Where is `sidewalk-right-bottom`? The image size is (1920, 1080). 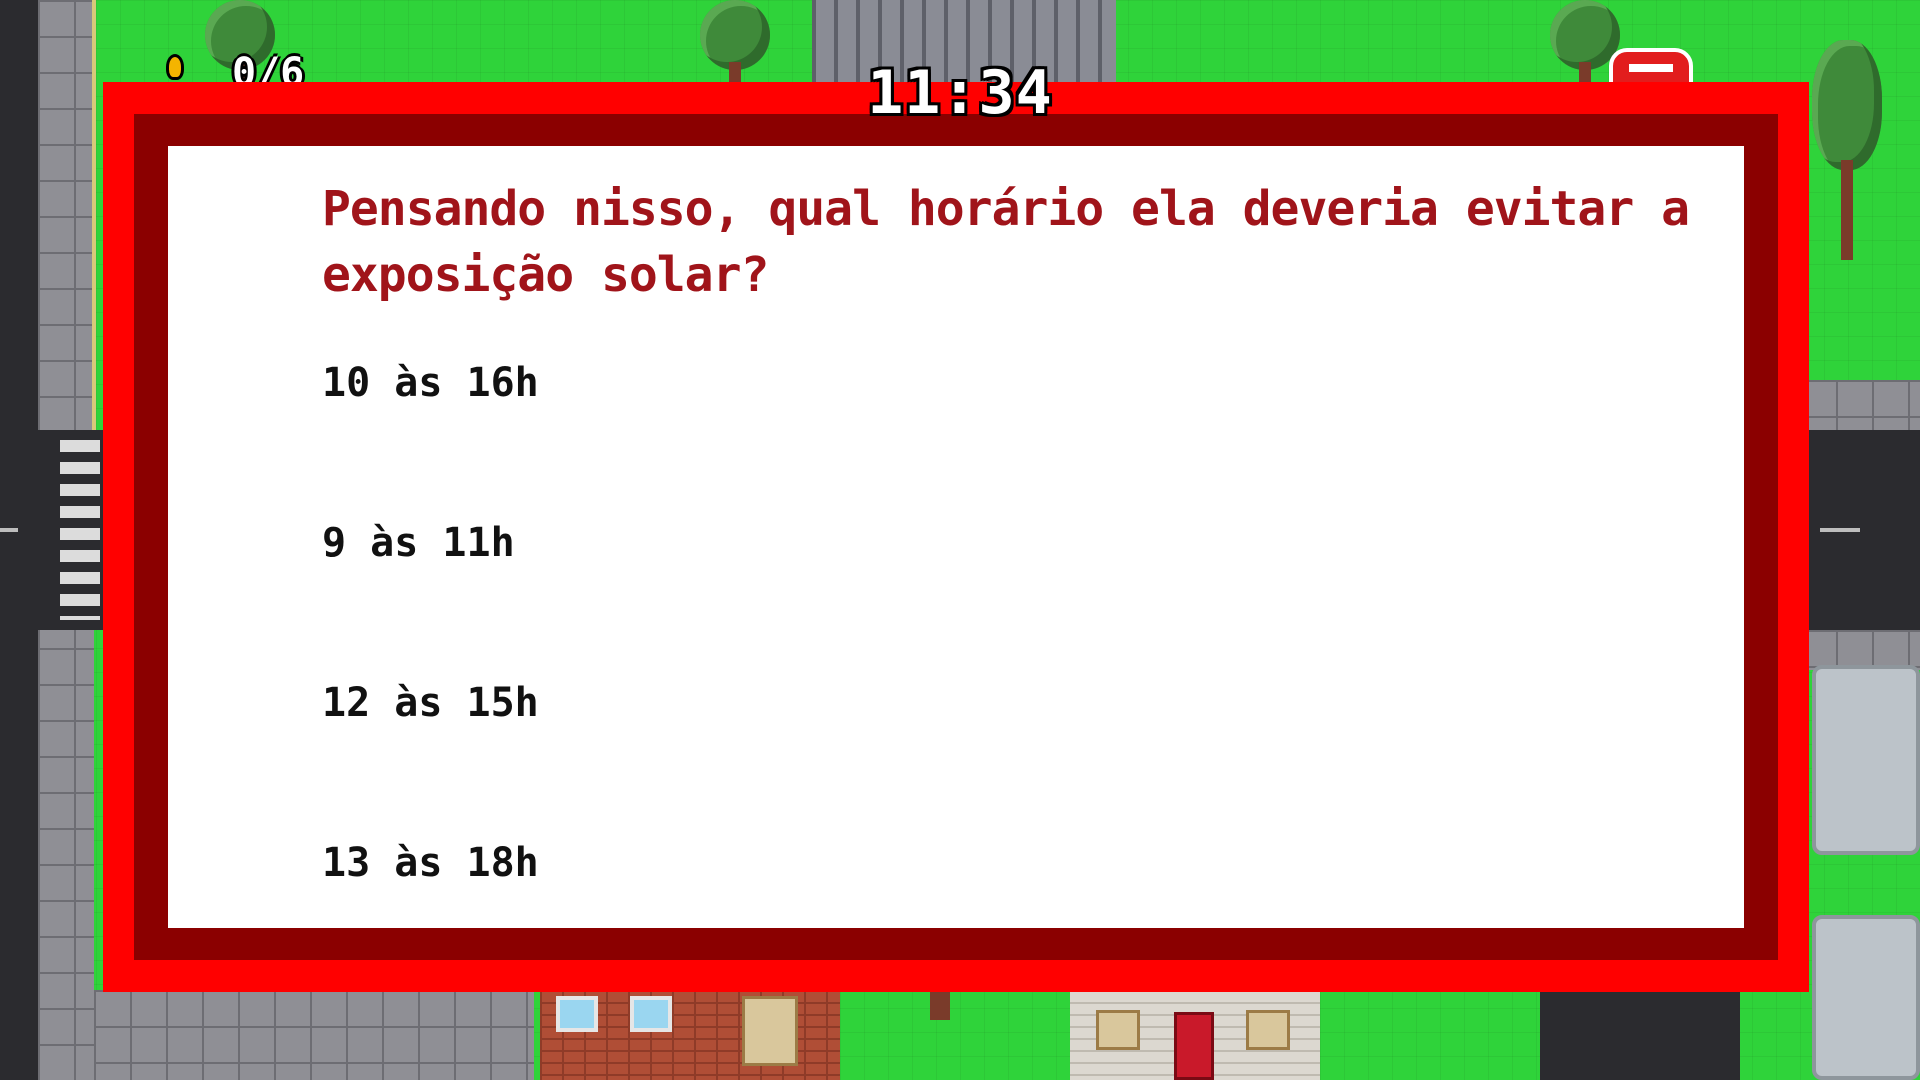 sidewalk-right-bottom is located at coordinates (1860, 650).